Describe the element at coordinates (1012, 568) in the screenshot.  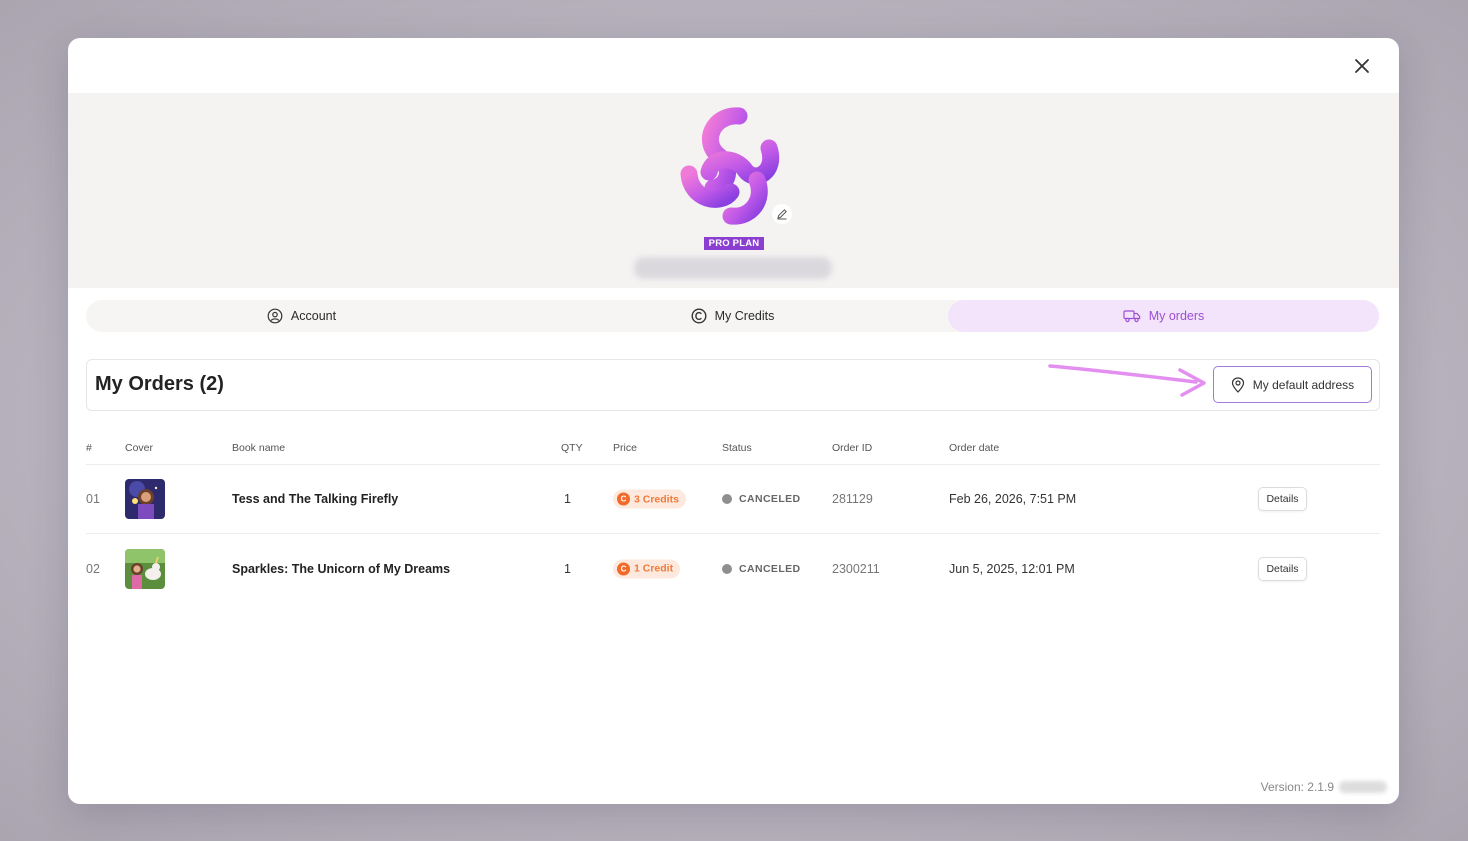
I see `order-date: Jun 5, 2025, 12:01 PM` at that location.